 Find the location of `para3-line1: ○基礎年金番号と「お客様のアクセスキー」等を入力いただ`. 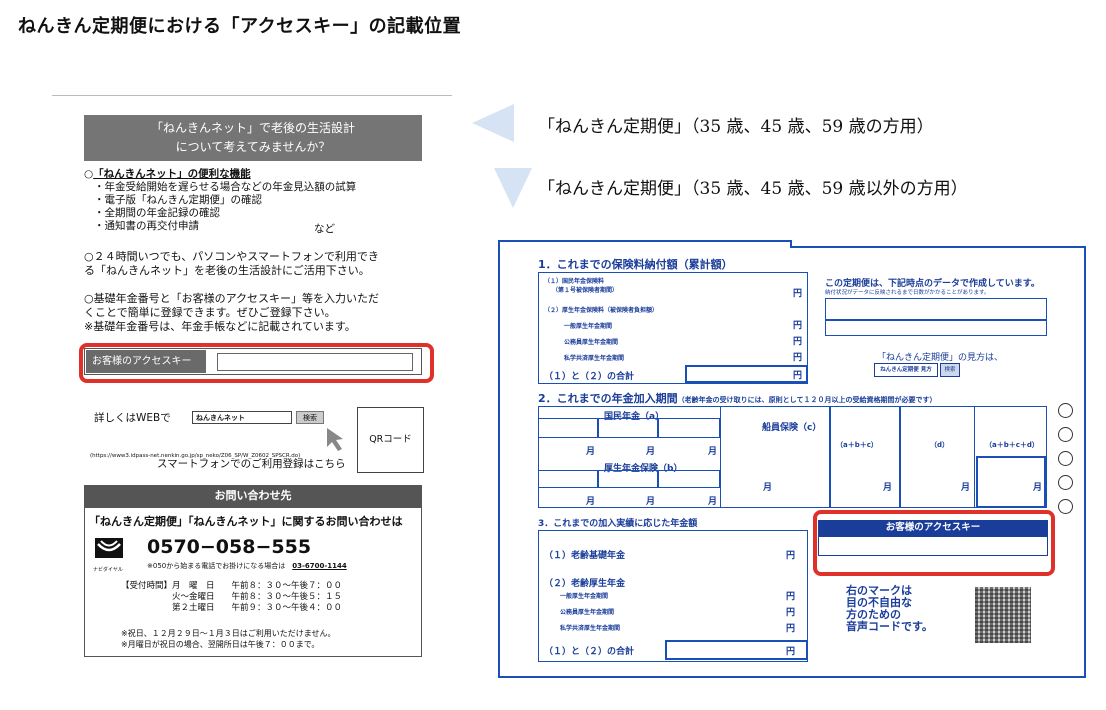

para3-line1: ○基礎年金番号と「お客様のアクセスキー」等を入力いただ is located at coordinates (232, 298).